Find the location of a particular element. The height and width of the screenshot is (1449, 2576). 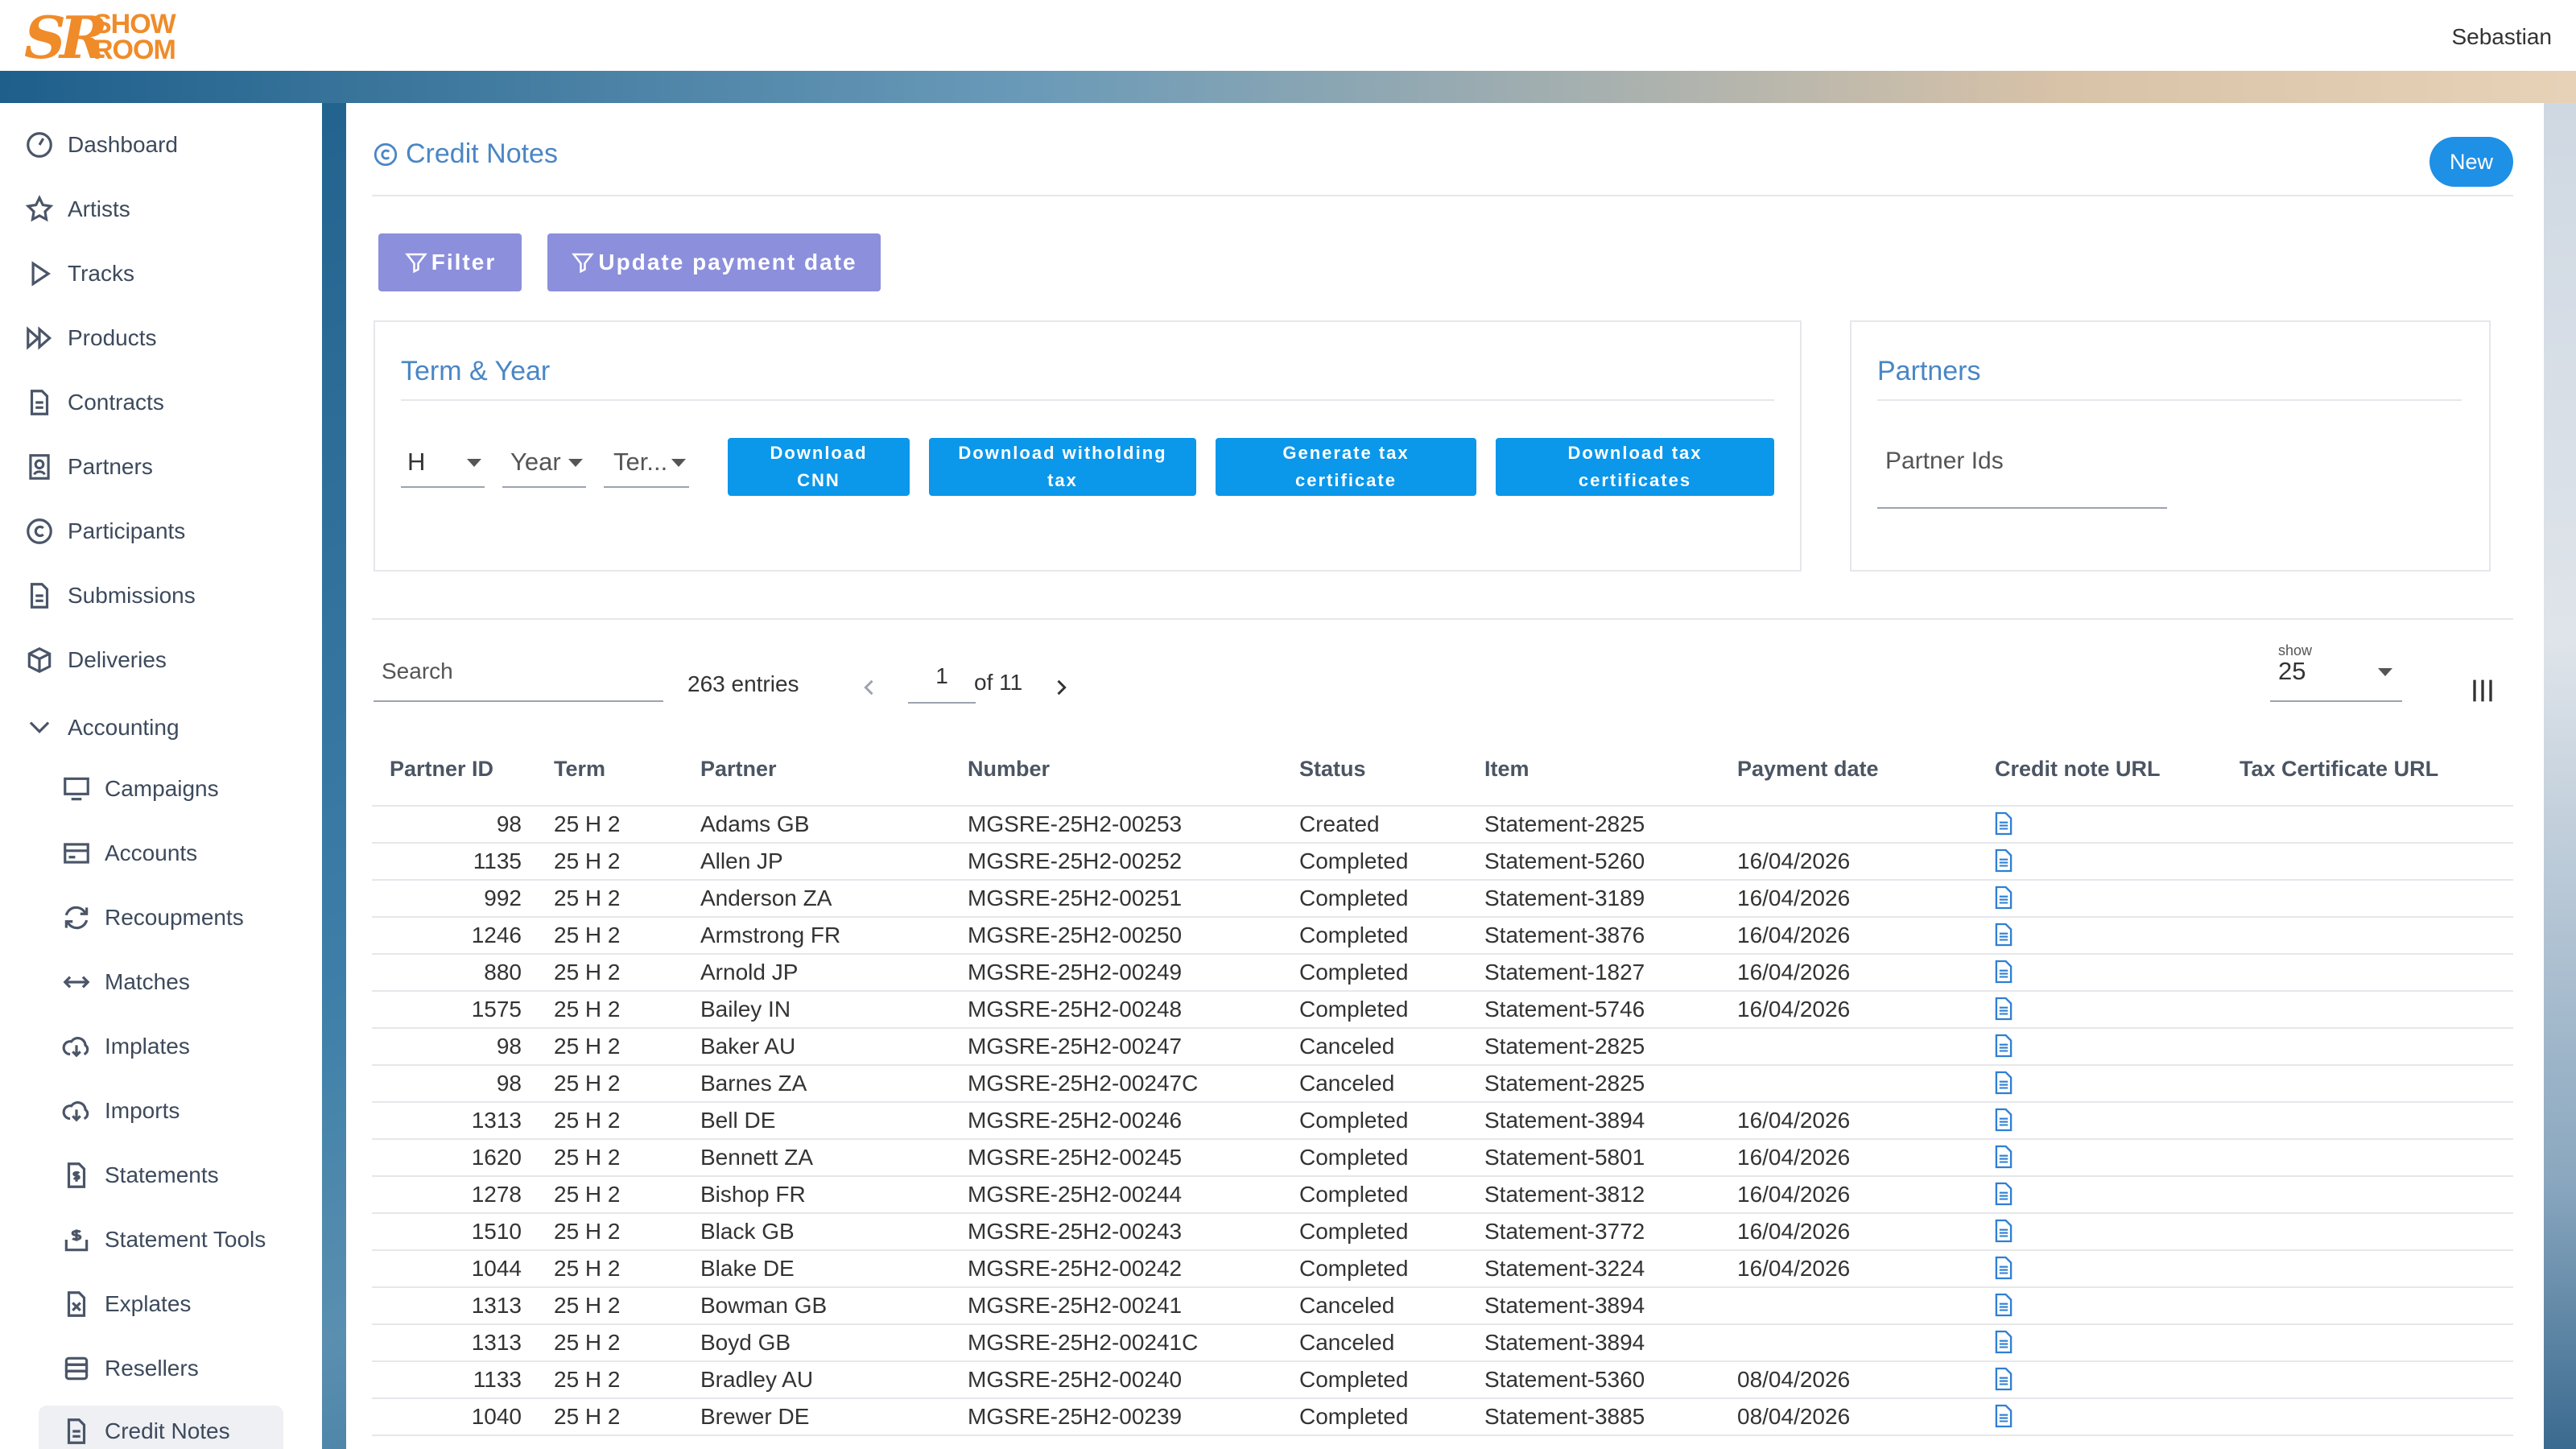

logo-word-room: ROOM is located at coordinates (134, 50).